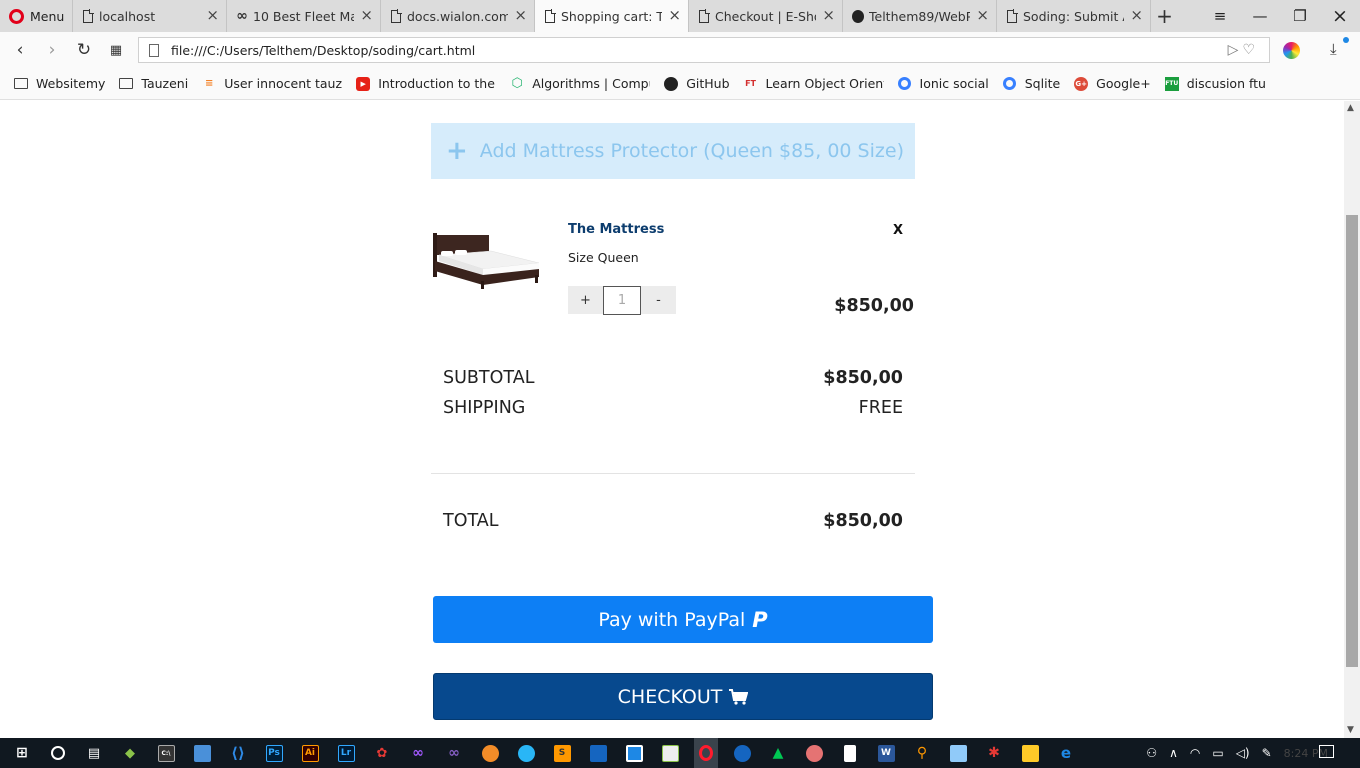  Describe the element at coordinates (922, 753) in the screenshot. I see `search-app-icon: ⚲` at that location.